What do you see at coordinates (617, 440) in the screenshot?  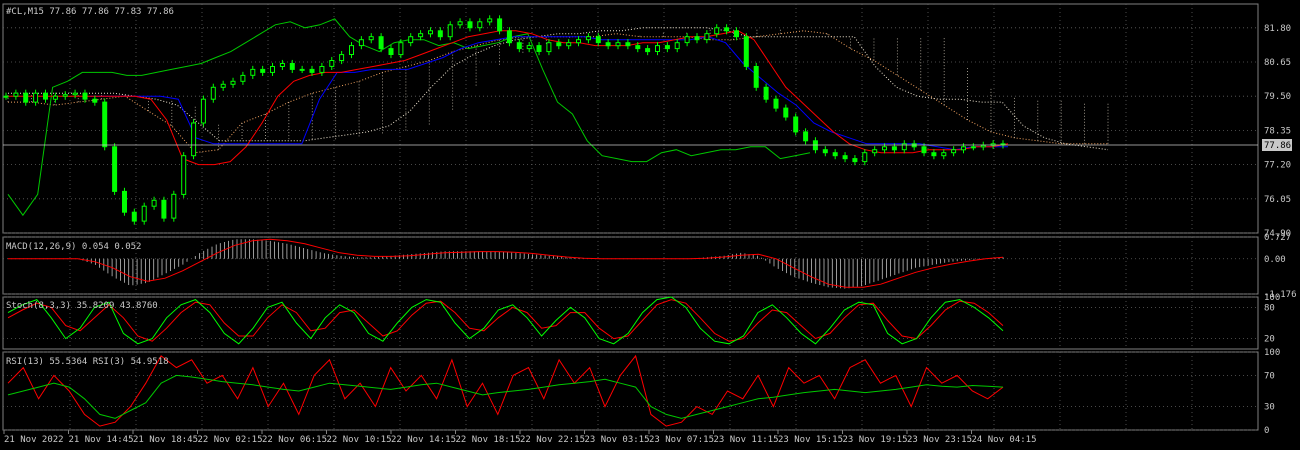 I see `time-tick-label: 23 Nov 03:15` at bounding box center [617, 440].